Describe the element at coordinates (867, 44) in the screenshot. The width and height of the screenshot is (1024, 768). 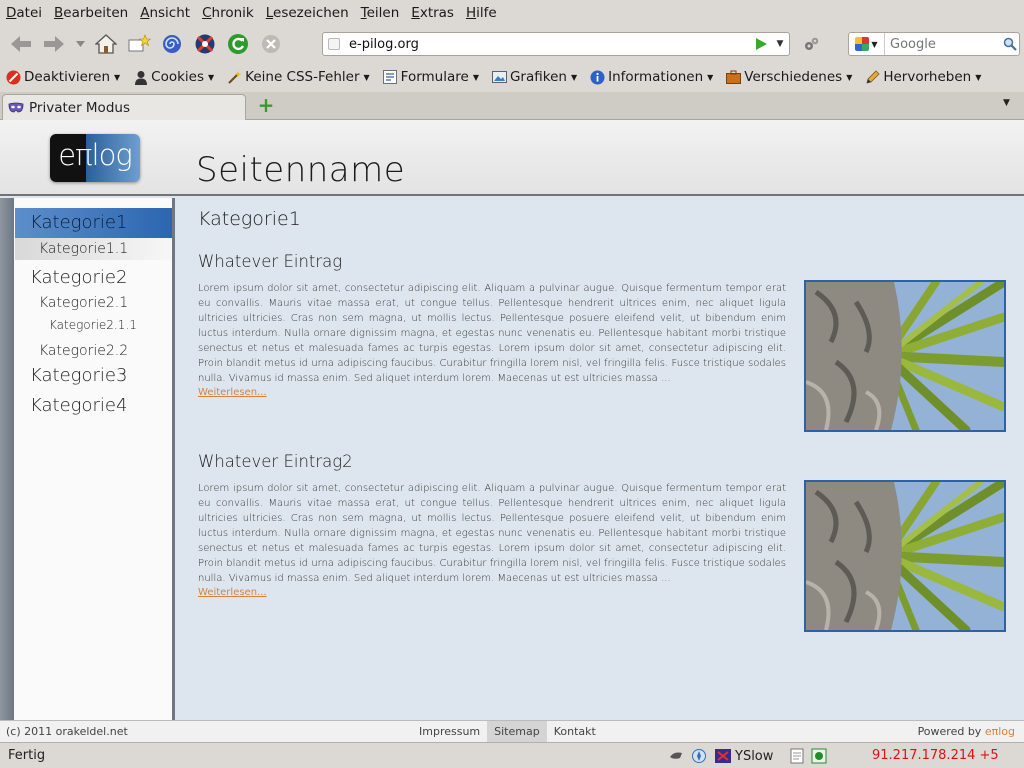
I see `search-engine-selector: ▼` at that location.